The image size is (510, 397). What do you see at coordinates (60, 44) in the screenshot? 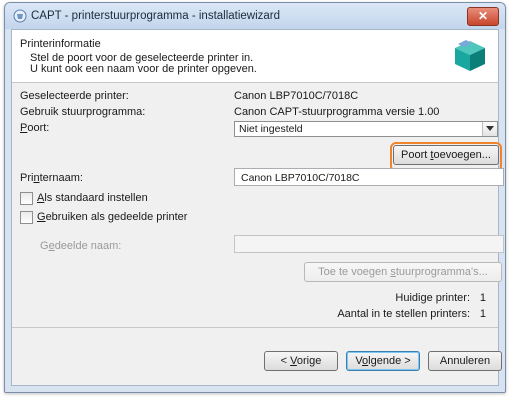
I see `header-title: Printerinformatie` at bounding box center [60, 44].